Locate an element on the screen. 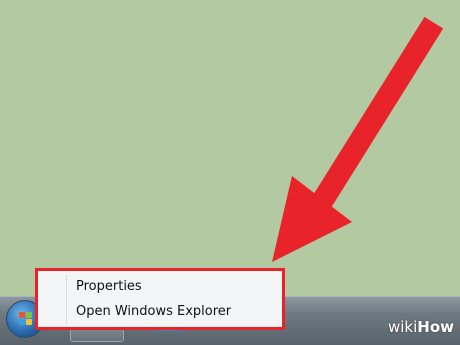 The height and width of the screenshot is (345, 460). menu-item-open-windows-explorer: Open Windows Explorer is located at coordinates (153, 311).